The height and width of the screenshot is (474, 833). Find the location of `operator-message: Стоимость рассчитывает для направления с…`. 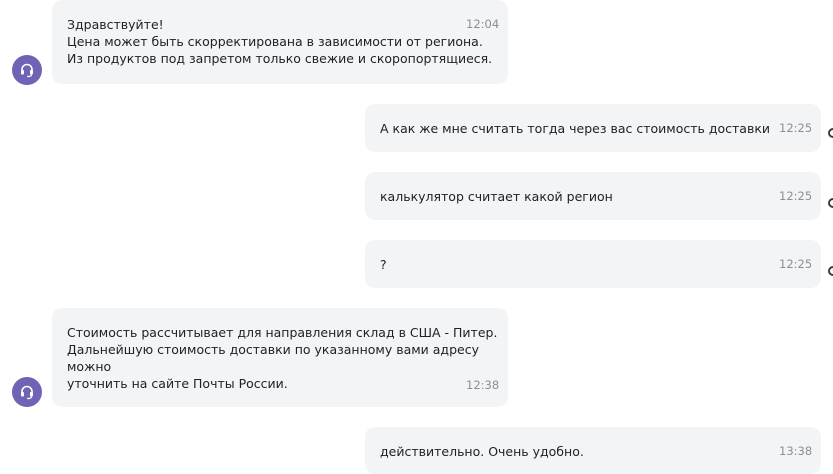

operator-message: Стоимость рассчитывает для направления с… is located at coordinates (280, 357).